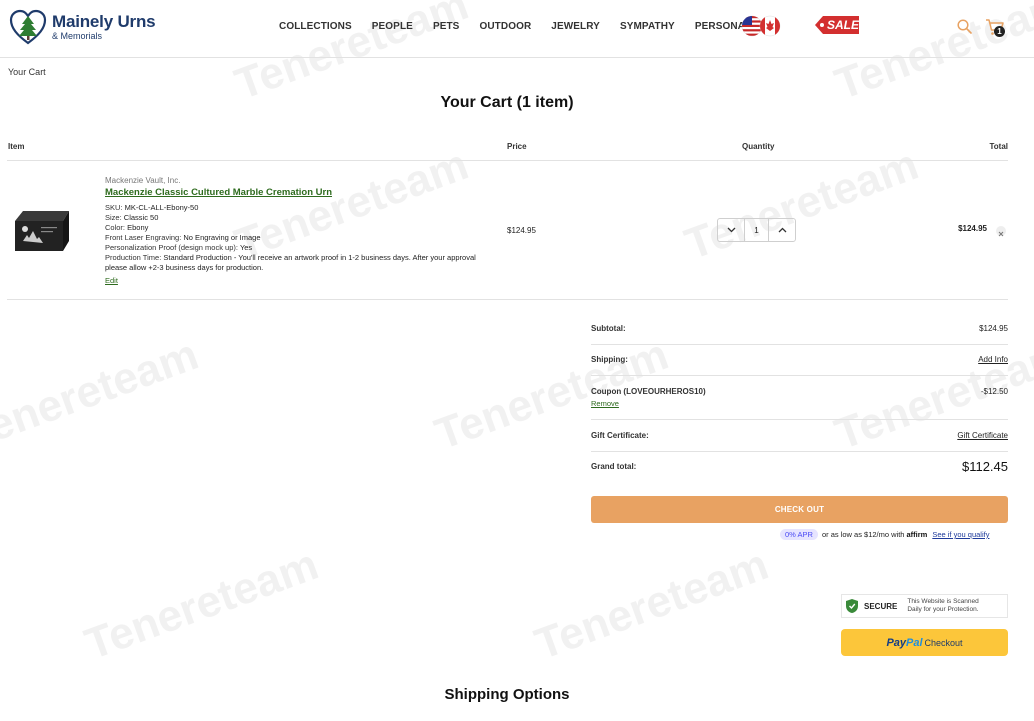 The height and width of the screenshot is (721, 1034). What do you see at coordinates (608, 328) in the screenshot?
I see `subtotal-label: Subtotal:` at bounding box center [608, 328].